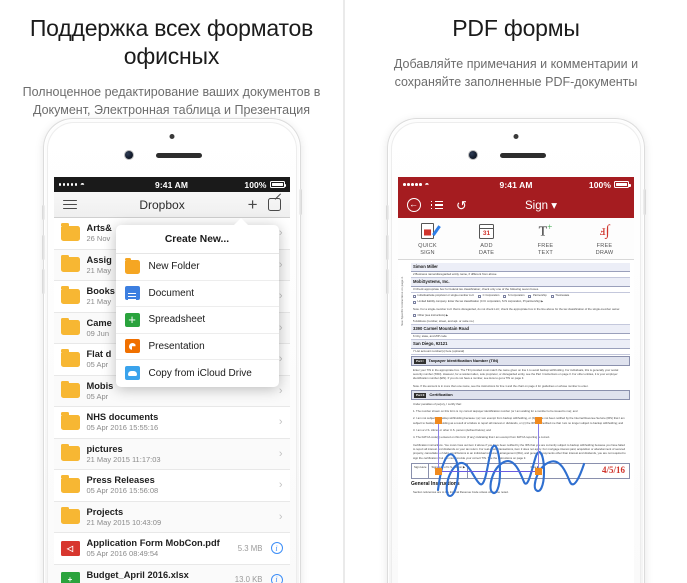 This screenshot has width=687, height=583. I want to click on menu-item-label: Copy from iCloud Drive, so click(200, 373).